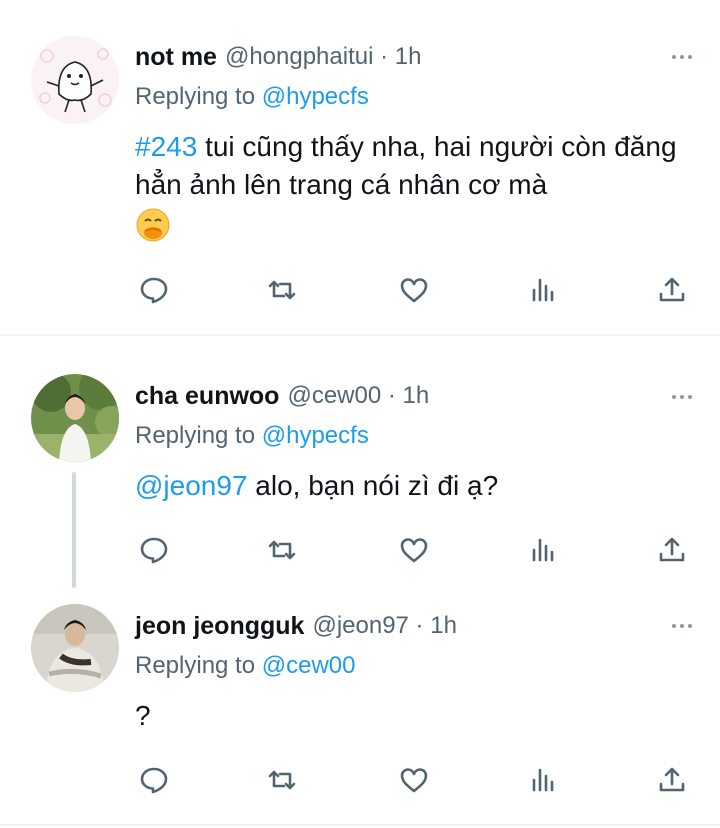 The height and width of the screenshot is (828, 720). What do you see at coordinates (384, 626) in the screenshot?
I see `handle-time: @jeon97 · 1h` at bounding box center [384, 626].